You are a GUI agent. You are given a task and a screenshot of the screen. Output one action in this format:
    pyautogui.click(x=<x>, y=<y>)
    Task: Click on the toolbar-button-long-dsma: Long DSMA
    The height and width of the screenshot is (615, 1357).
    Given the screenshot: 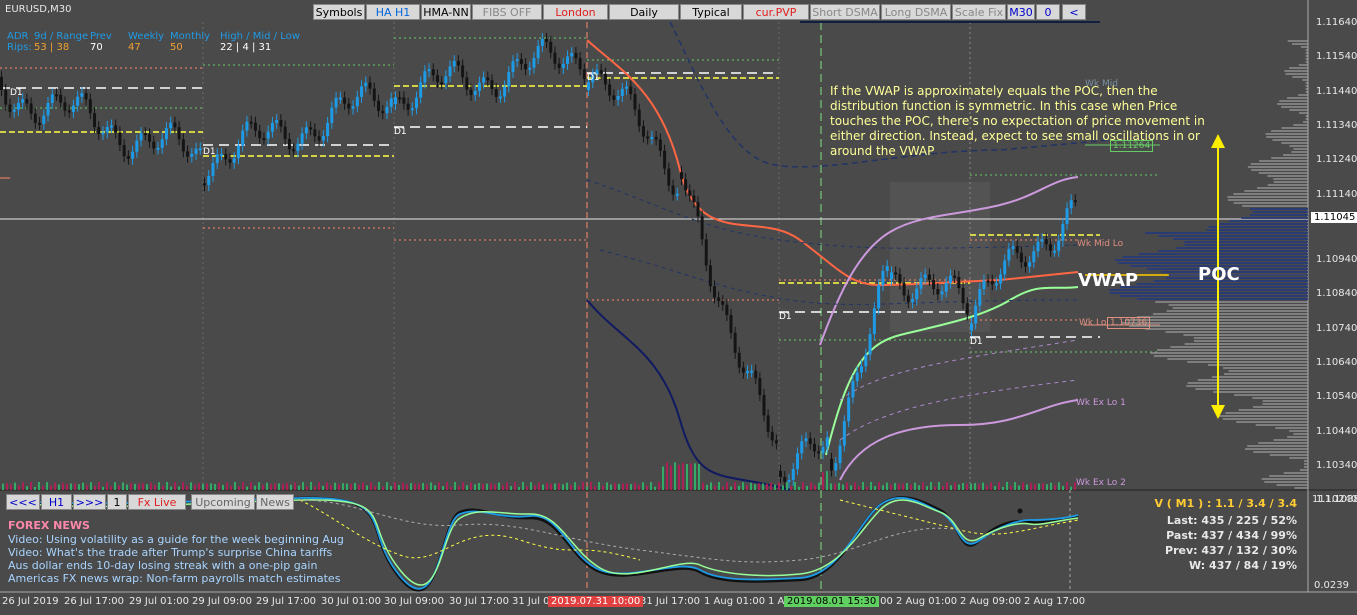 What is the action you would take?
    pyautogui.click(x=916, y=12)
    